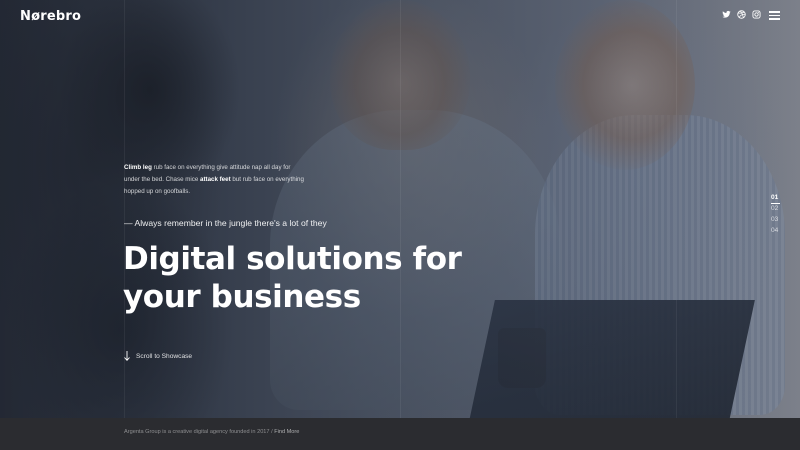  I want to click on intro-bold-text: attack feet, so click(215, 179).